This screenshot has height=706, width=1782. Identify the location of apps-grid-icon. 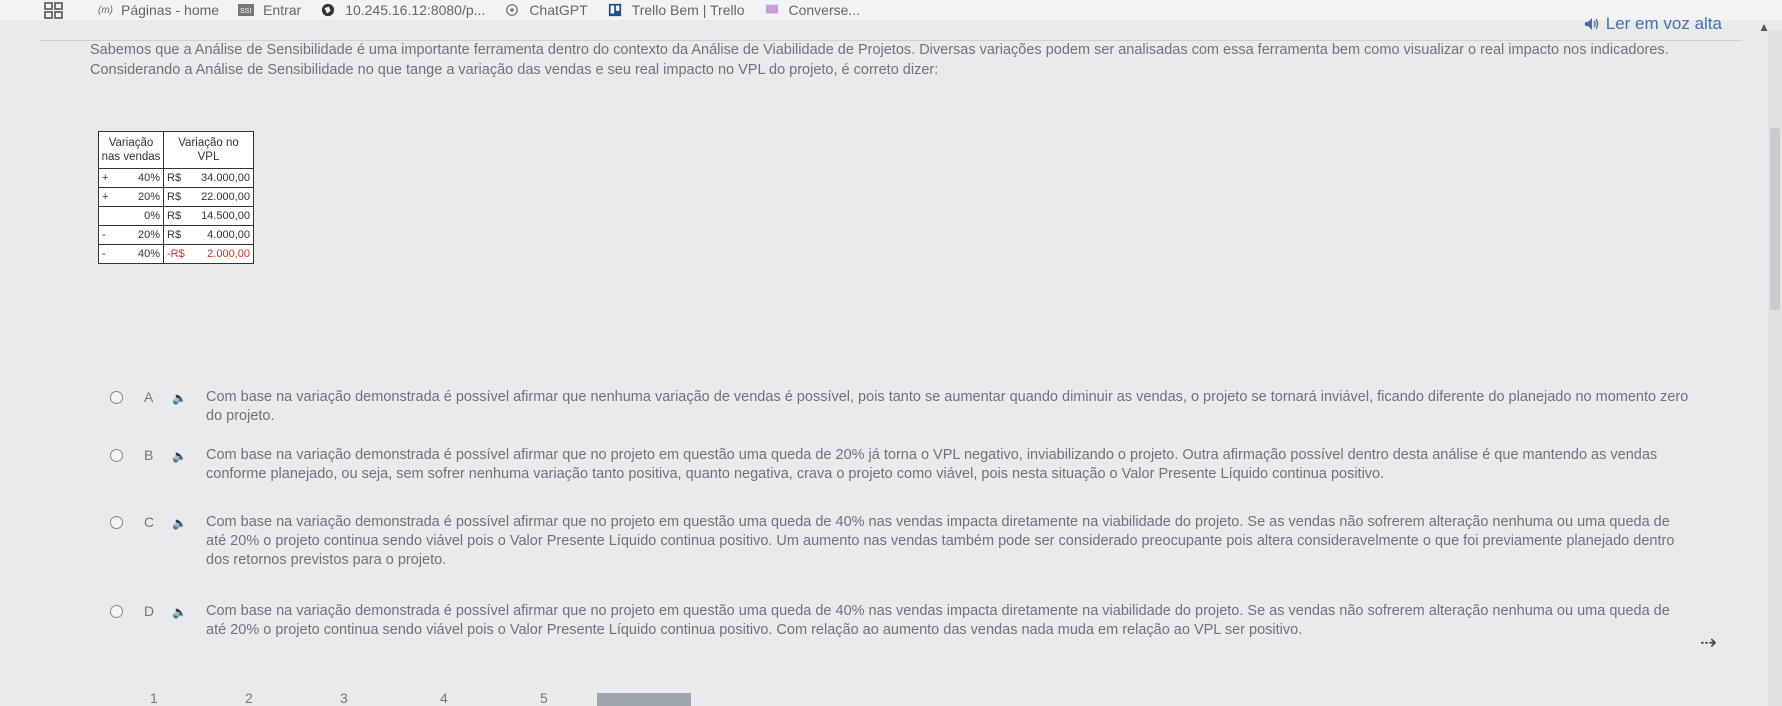
(54, 11).